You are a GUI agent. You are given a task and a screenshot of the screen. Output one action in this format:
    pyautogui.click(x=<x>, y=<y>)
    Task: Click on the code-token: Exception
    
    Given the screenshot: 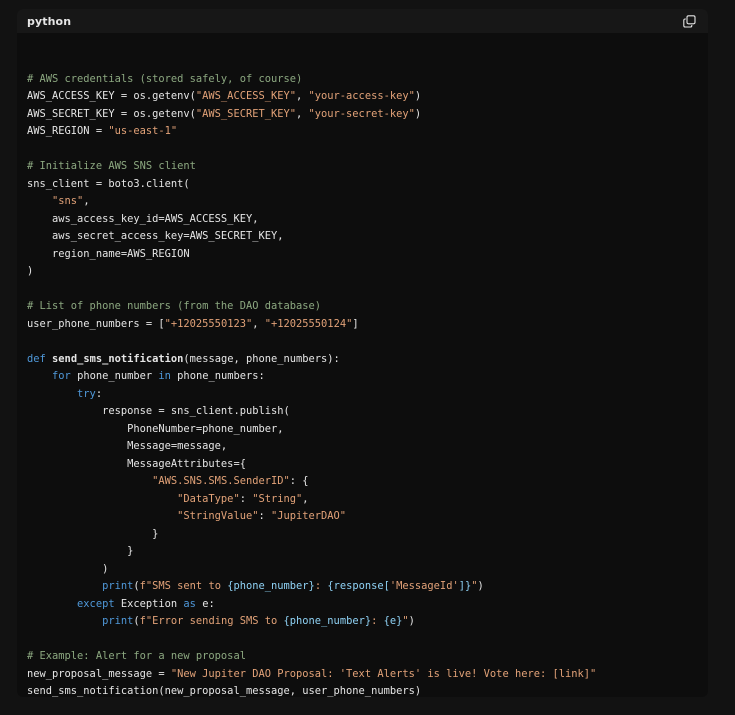 What is the action you would take?
    pyautogui.click(x=149, y=603)
    